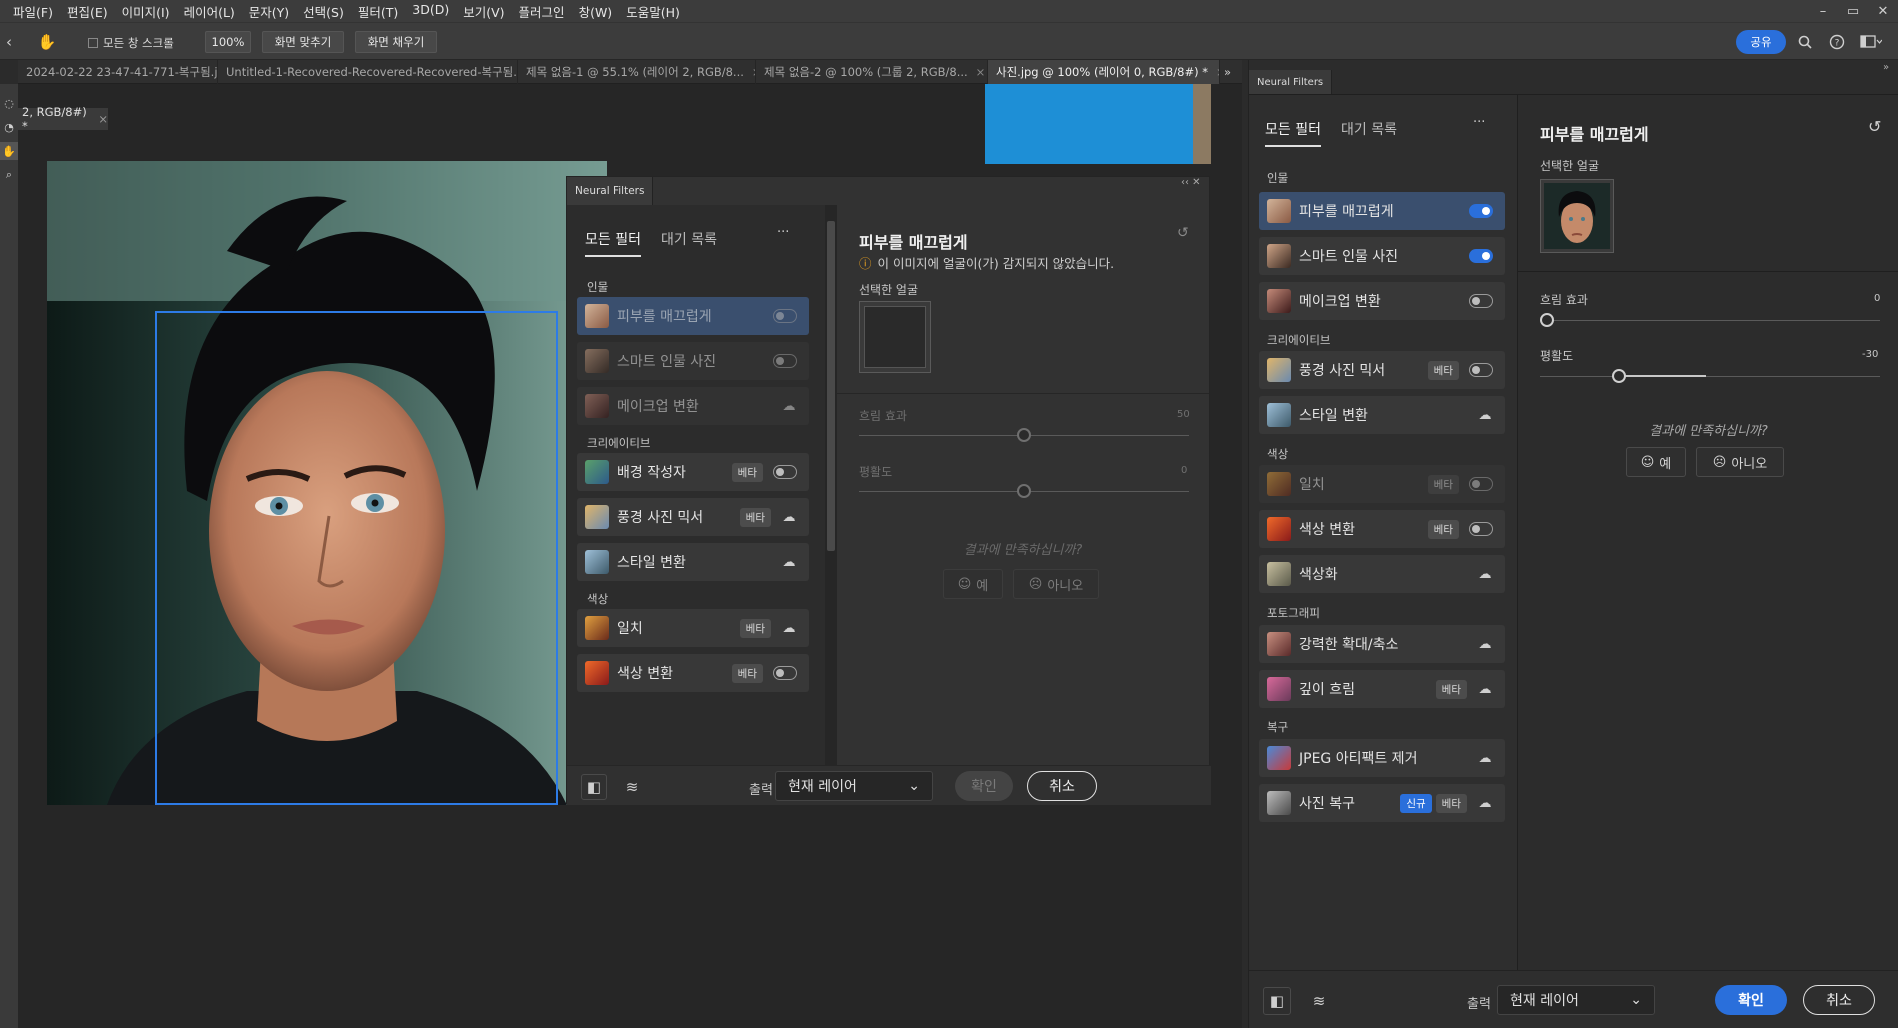  What do you see at coordinates (483, 11) in the screenshot?
I see `menu-item: 보기(V)` at bounding box center [483, 11].